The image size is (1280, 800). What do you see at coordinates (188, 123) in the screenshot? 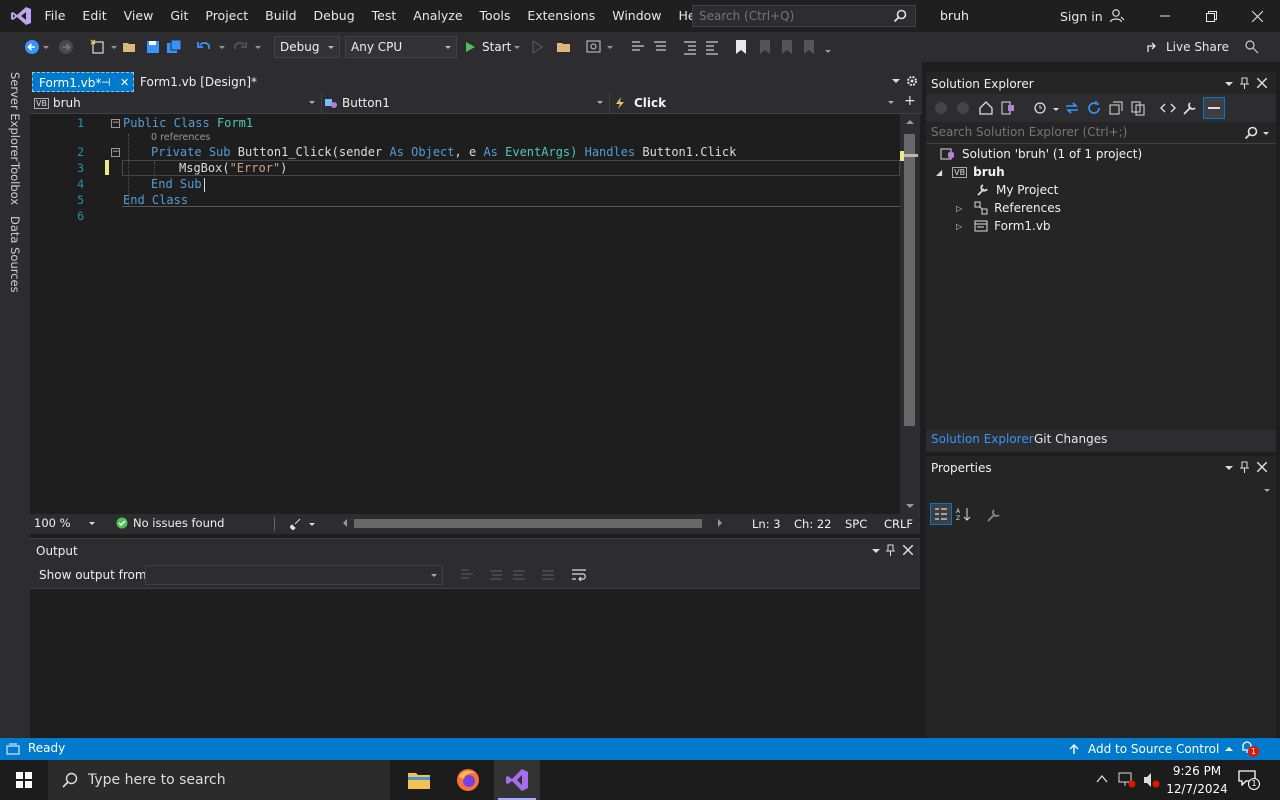
I see `code-line-1: Public Class Form1` at bounding box center [188, 123].